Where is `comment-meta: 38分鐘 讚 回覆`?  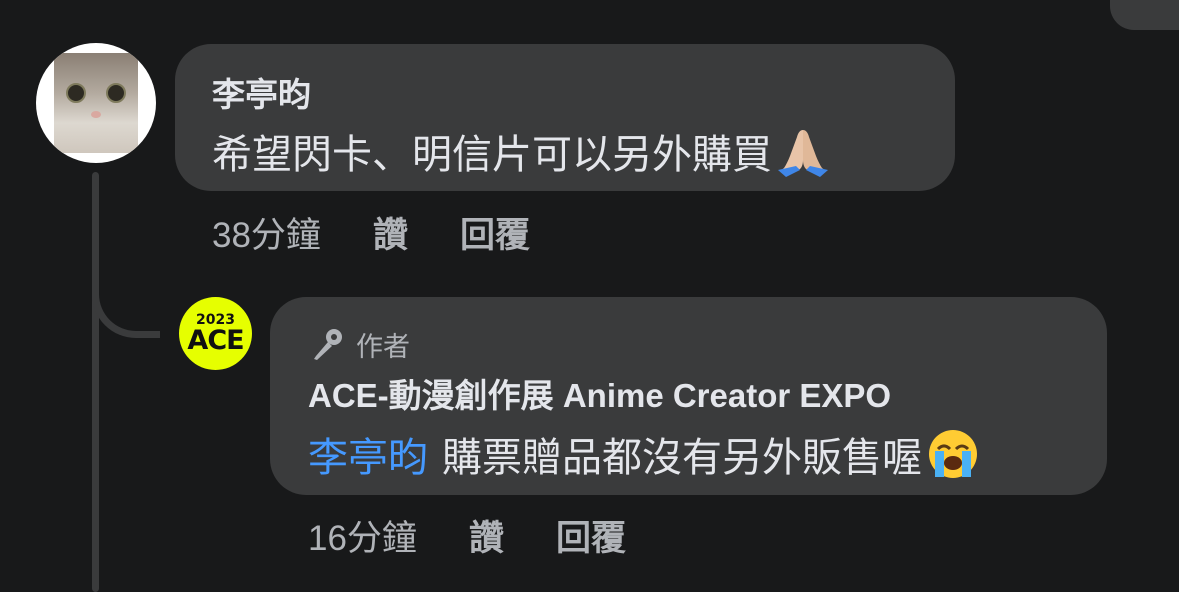 comment-meta: 38分鐘 讚 回覆 is located at coordinates (371, 232).